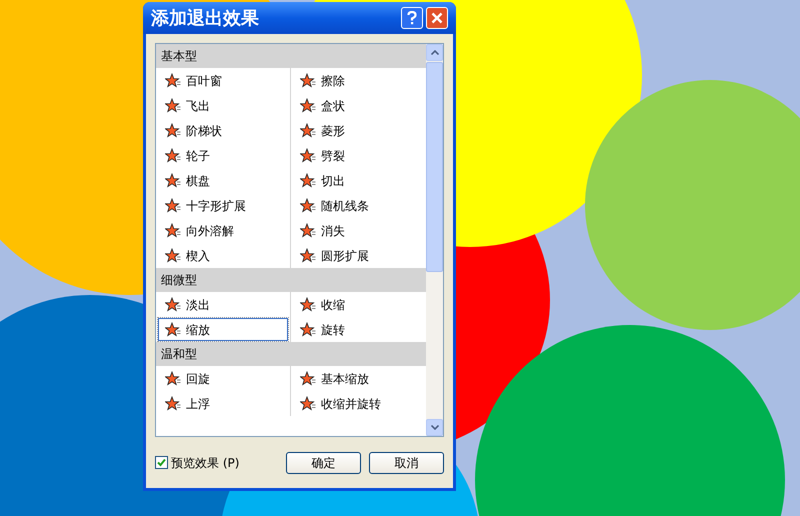 This screenshot has height=516, width=800. What do you see at coordinates (358, 304) in the screenshot?
I see `effect-item: 收缩` at bounding box center [358, 304].